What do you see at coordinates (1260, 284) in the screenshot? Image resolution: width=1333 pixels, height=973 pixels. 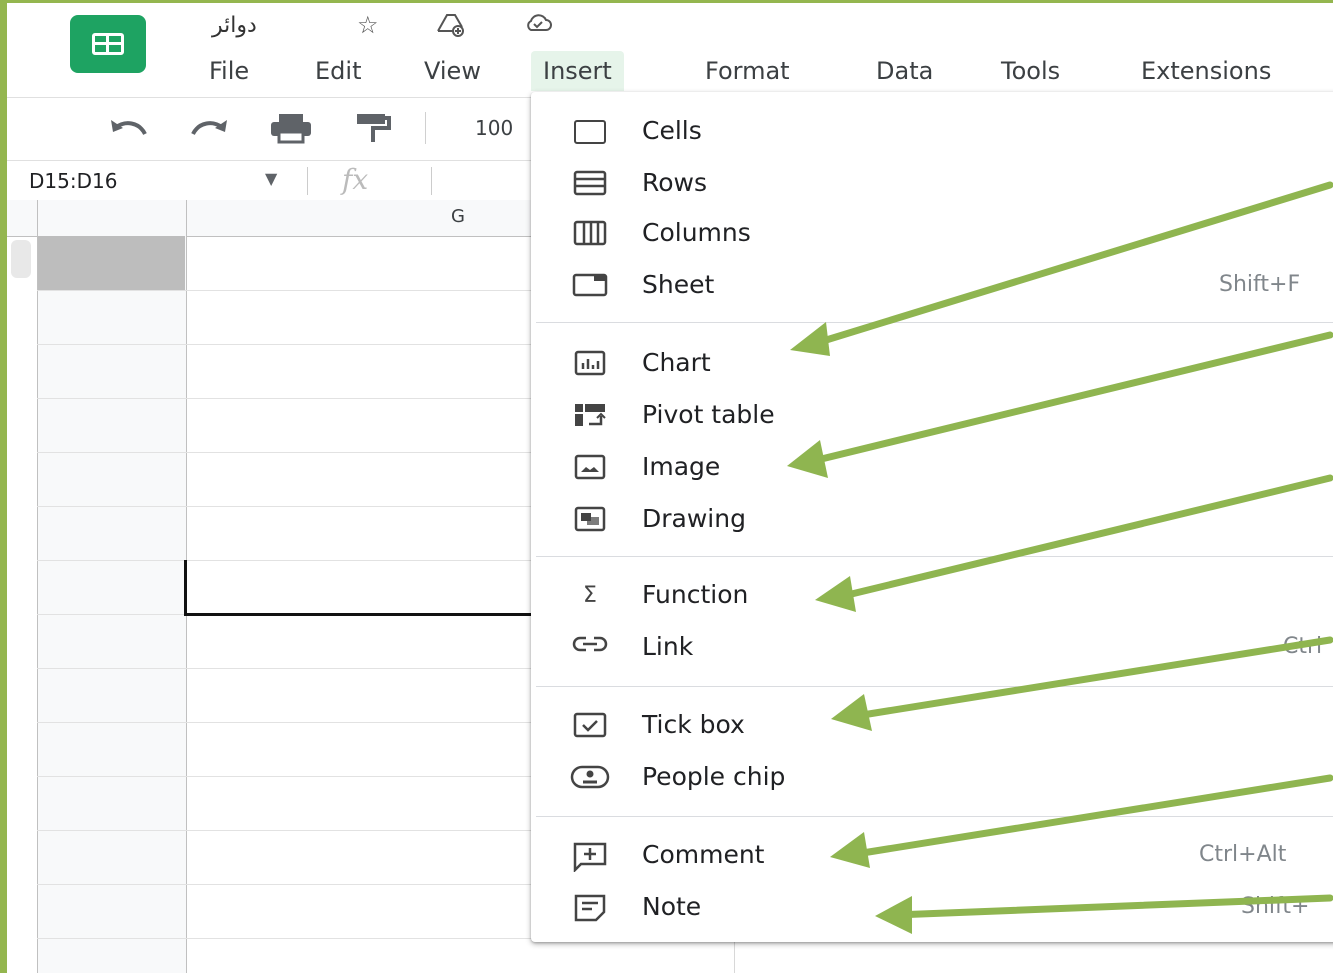 I see `menu-item-shortcut: Shift+F` at bounding box center [1260, 284].